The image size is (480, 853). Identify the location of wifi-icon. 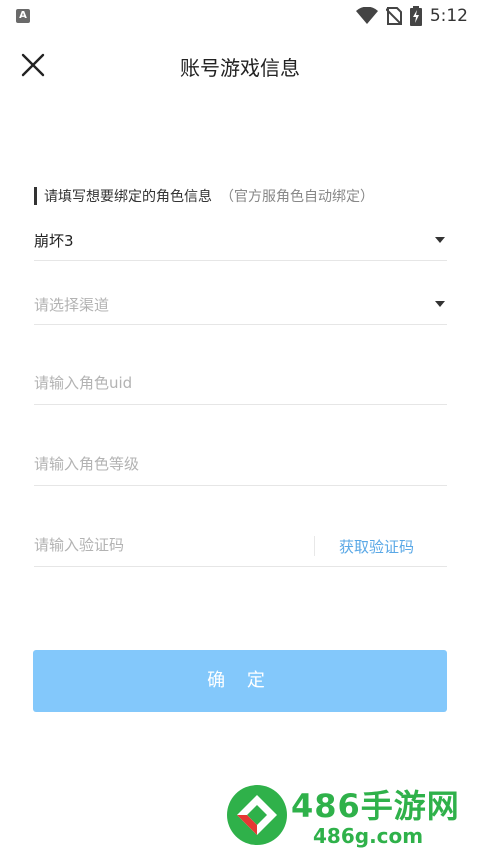
(366, 15).